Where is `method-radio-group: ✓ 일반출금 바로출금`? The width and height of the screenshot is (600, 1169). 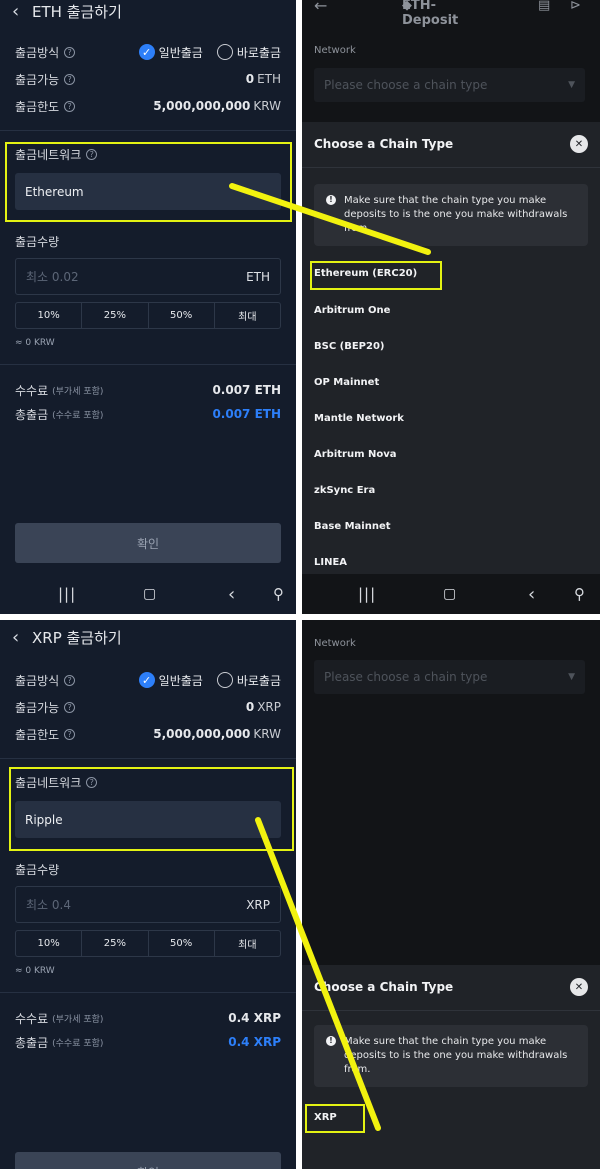 method-radio-group: ✓ 일반출금 바로출금 is located at coordinates (209, 52).